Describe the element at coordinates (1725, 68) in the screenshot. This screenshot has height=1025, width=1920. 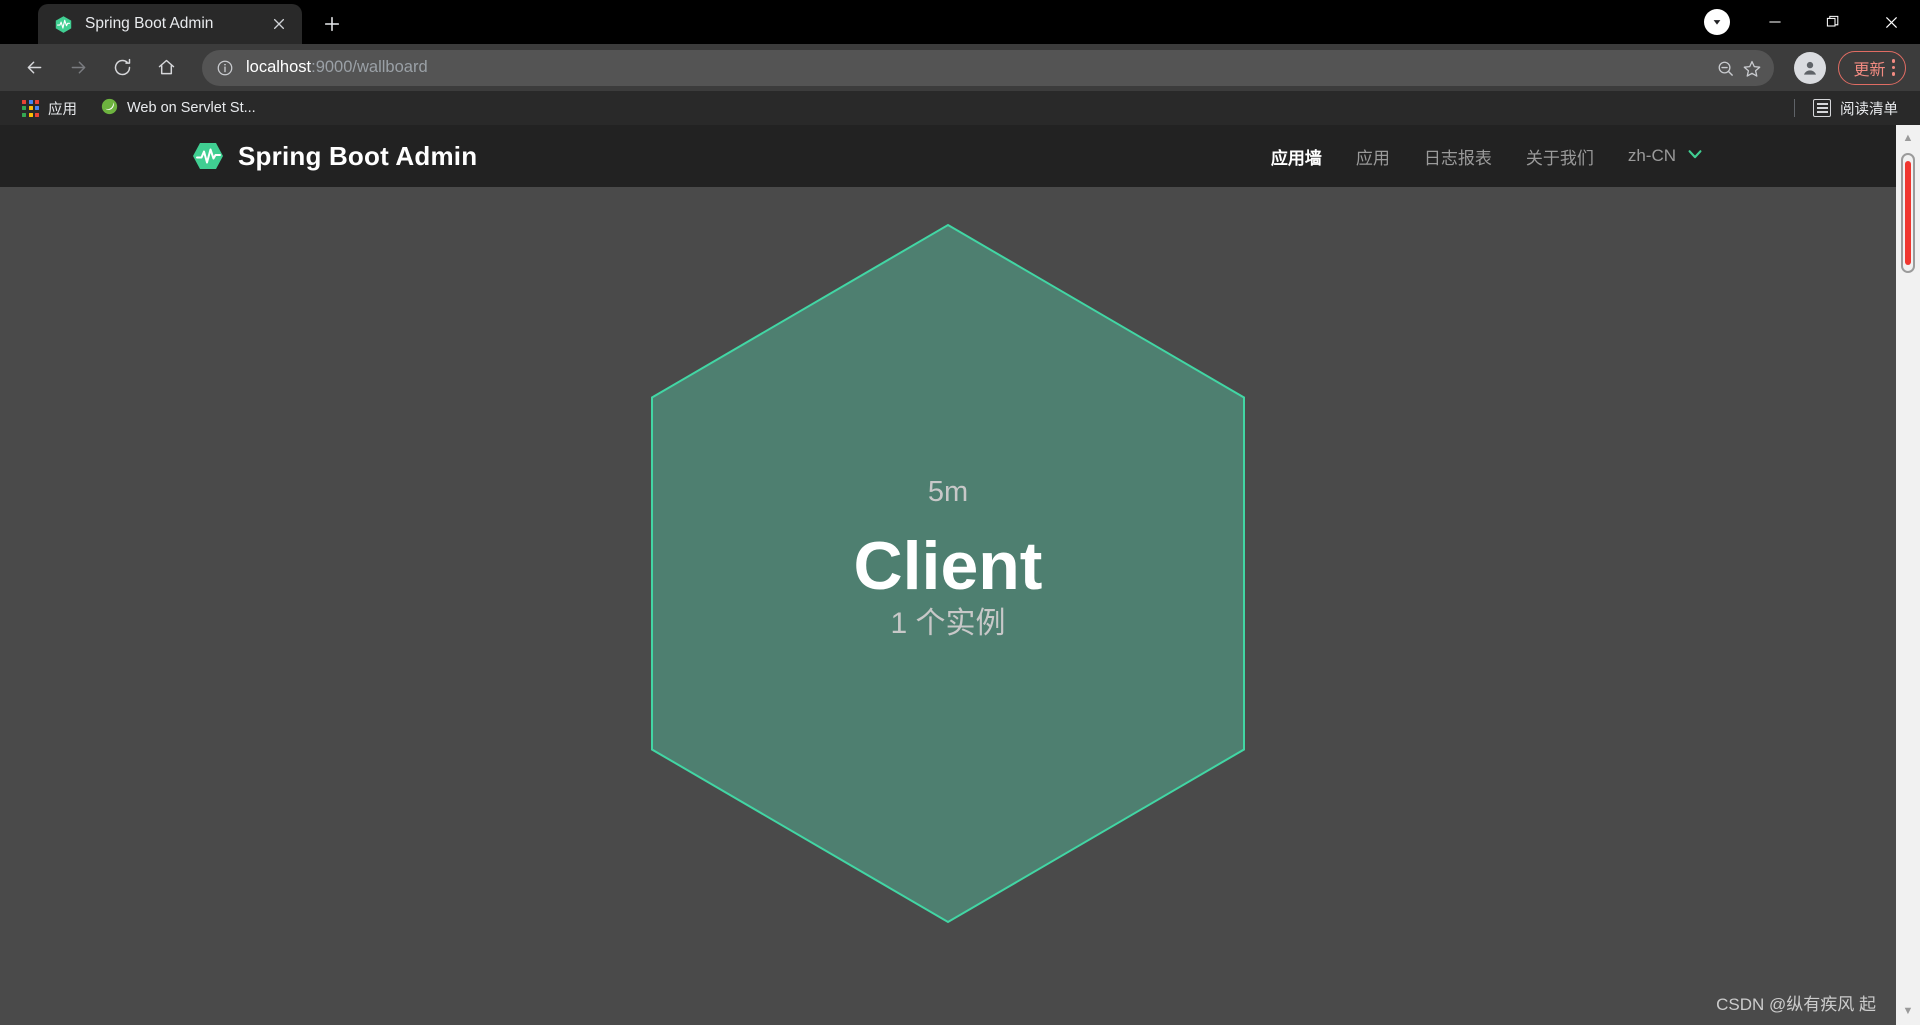
I see `zoom-out-icon` at that location.